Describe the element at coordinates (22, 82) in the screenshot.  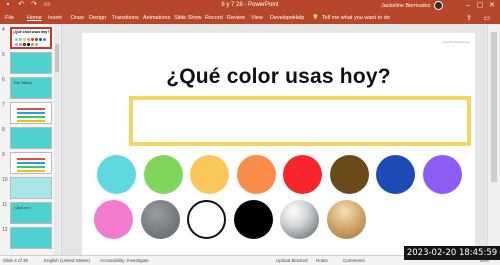
I see `thumbnail-title: The Tattoo` at that location.